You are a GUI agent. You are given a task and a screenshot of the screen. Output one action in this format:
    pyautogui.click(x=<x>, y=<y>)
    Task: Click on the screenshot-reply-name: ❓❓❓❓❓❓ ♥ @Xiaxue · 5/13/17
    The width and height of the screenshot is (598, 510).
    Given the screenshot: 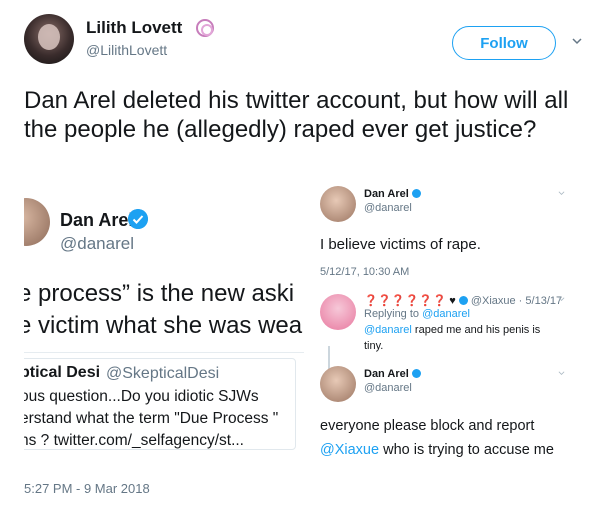 What is the action you would take?
    pyautogui.click(x=463, y=301)
    